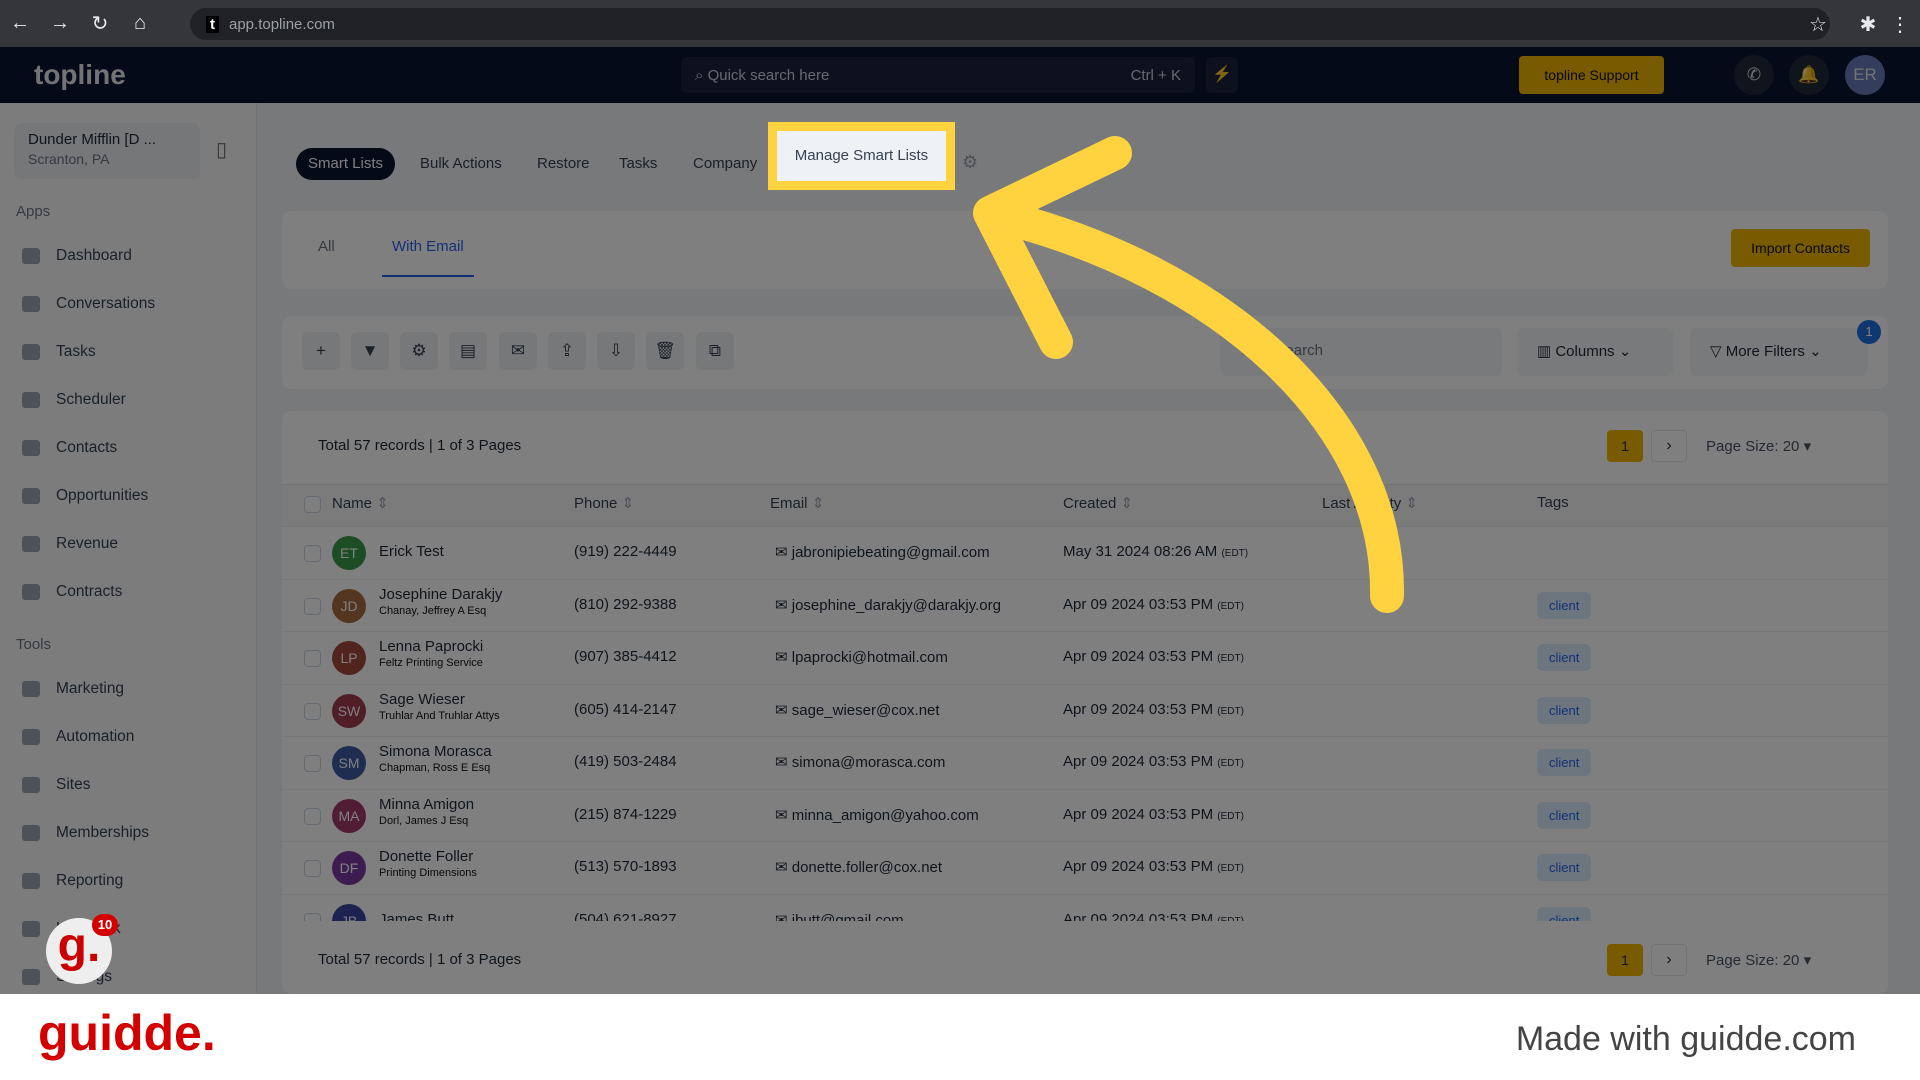 Image resolution: width=1920 pixels, height=1080 pixels. Describe the element at coordinates (1685, 1039) in the screenshot. I see `made-with-text: Made with guidde.com` at that location.